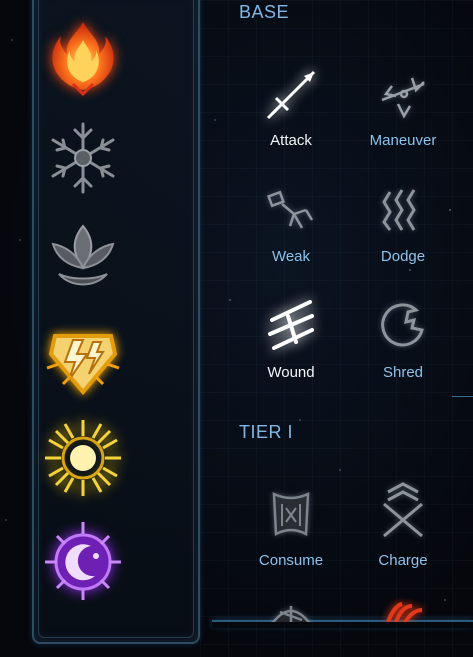 This screenshot has height=657, width=473. I want to click on lightning-shield-icon, so click(83, 365).